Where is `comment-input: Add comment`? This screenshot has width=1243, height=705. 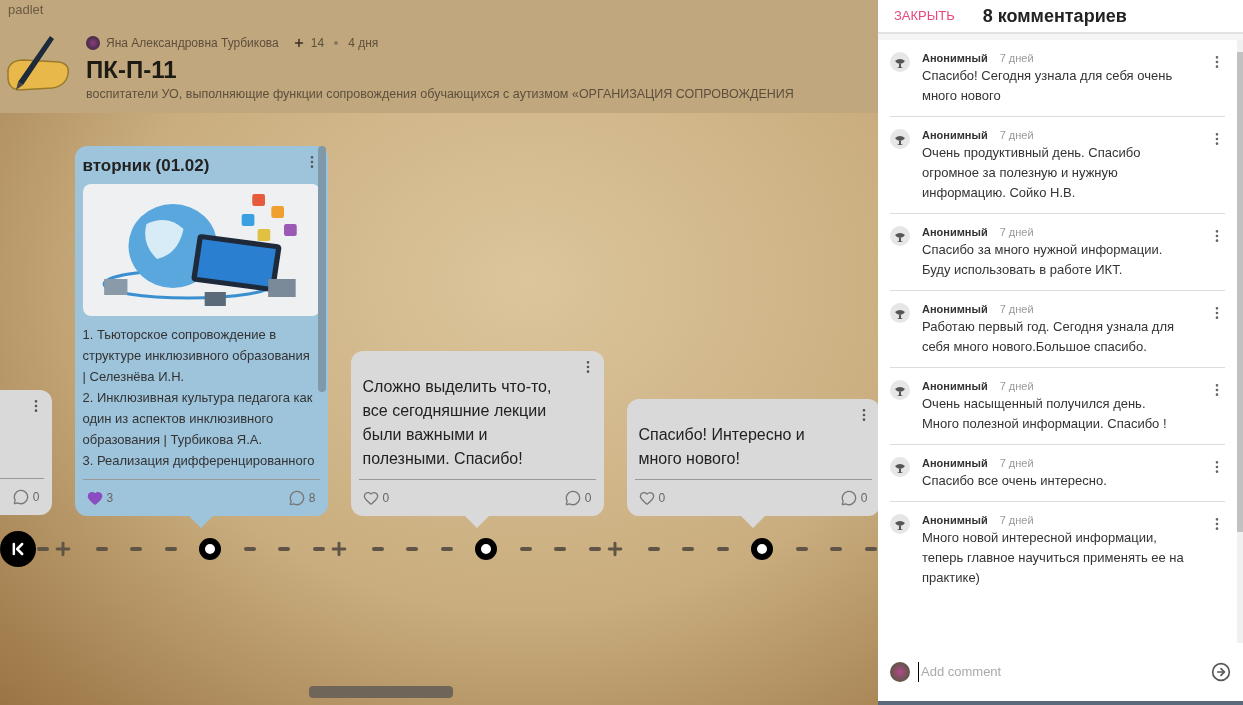
comment-input: Add comment is located at coordinates (1060, 672).